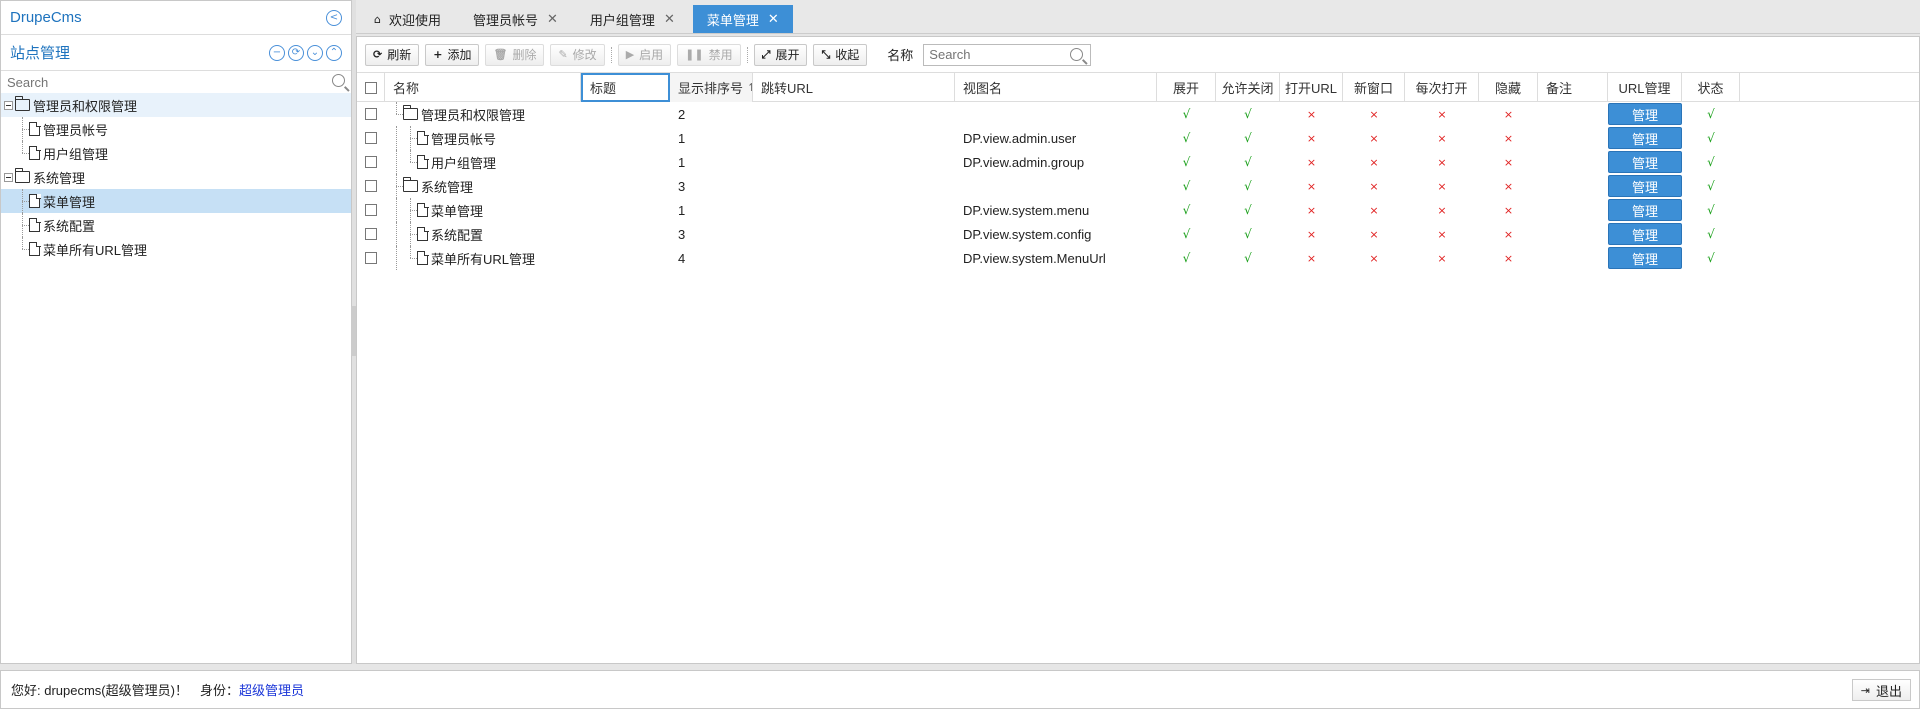 Image resolution: width=1920 pixels, height=709 pixels. Describe the element at coordinates (1186, 234) in the screenshot. I see `row-expand: √` at that location.